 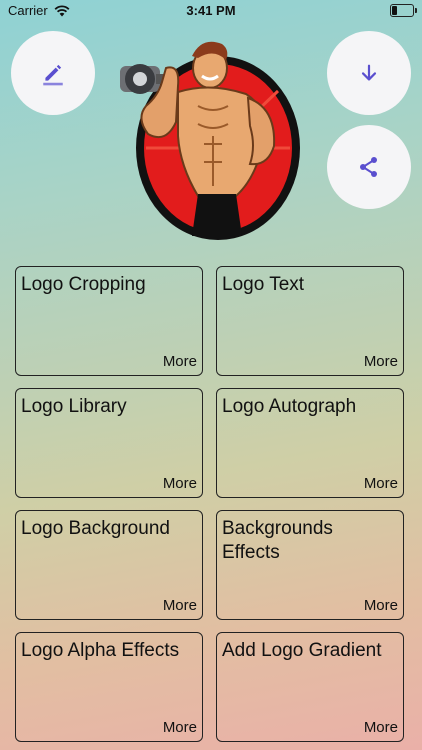 I want to click on status-time: 3:41 PM, so click(x=211, y=10).